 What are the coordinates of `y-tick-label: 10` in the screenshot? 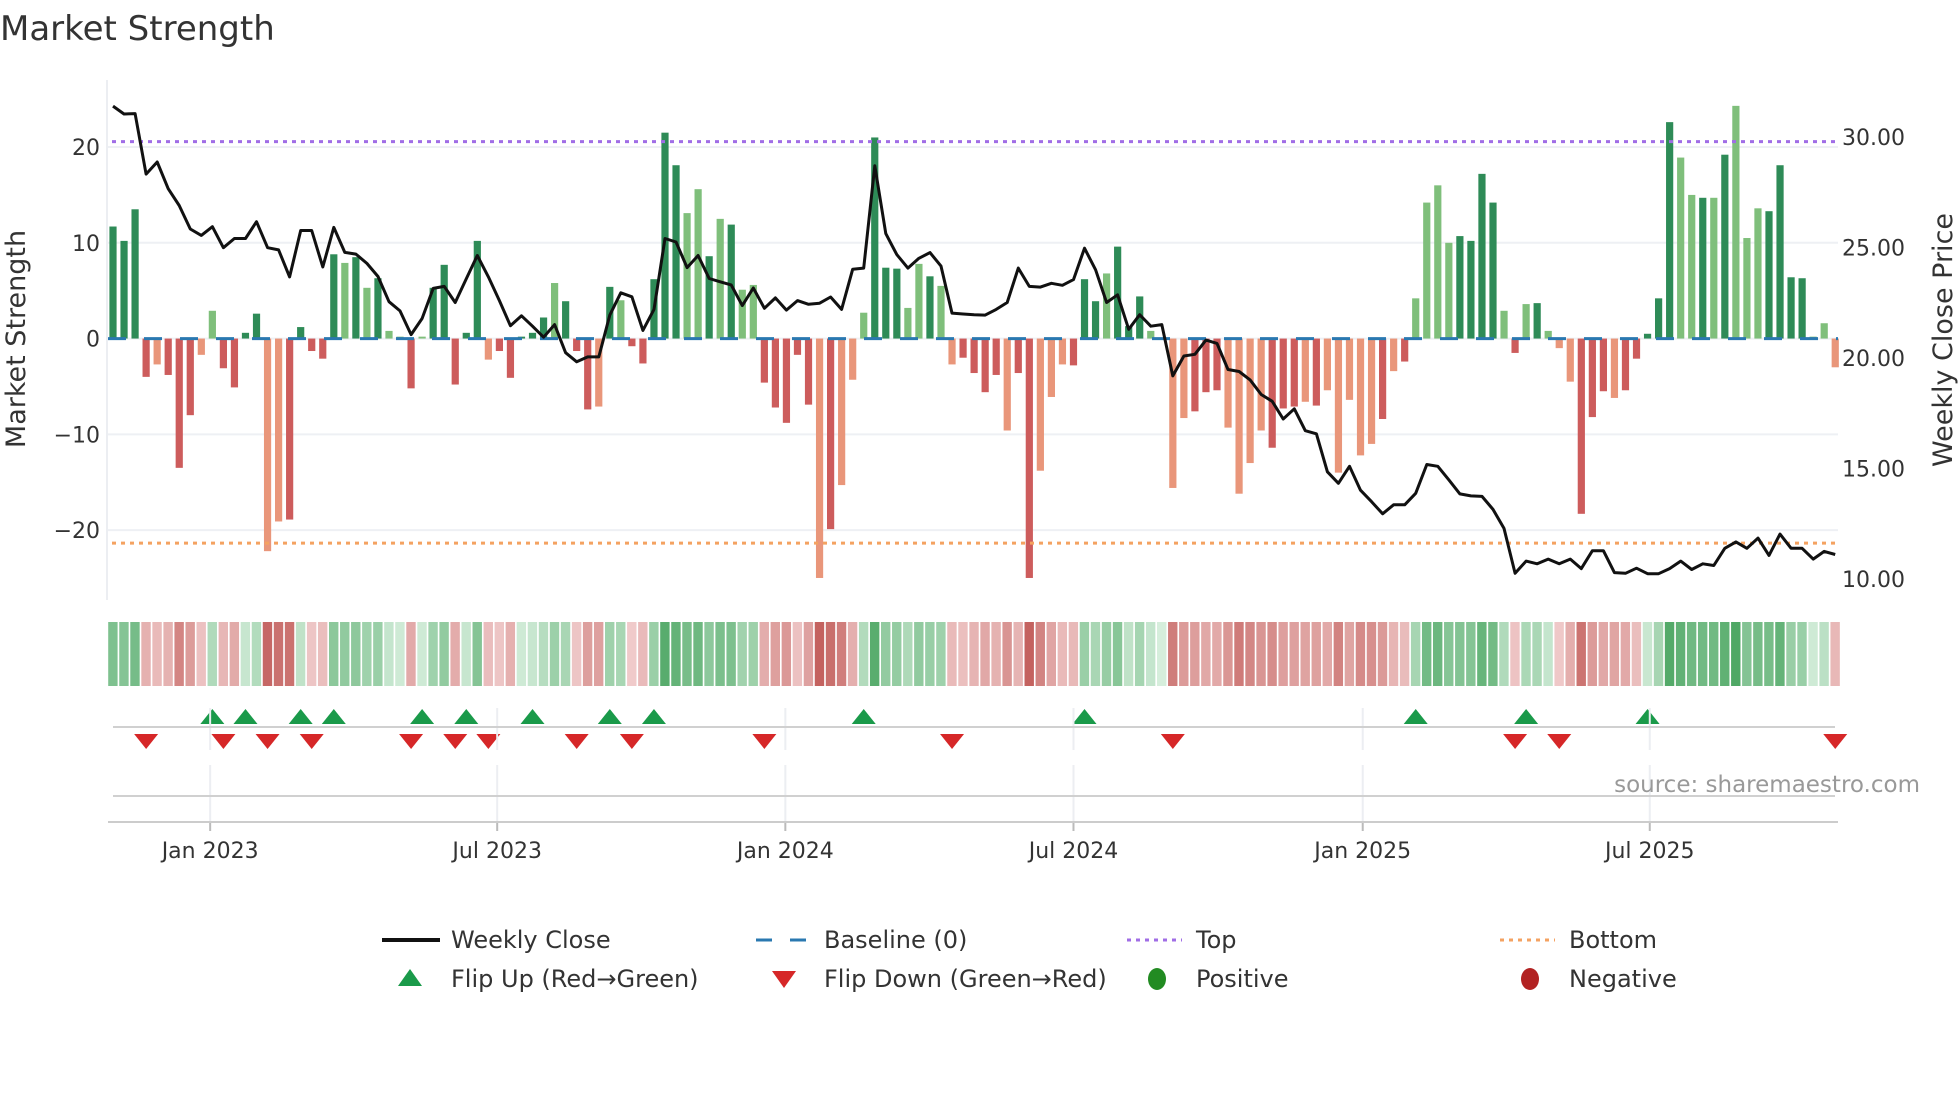 It's located at (86, 244).